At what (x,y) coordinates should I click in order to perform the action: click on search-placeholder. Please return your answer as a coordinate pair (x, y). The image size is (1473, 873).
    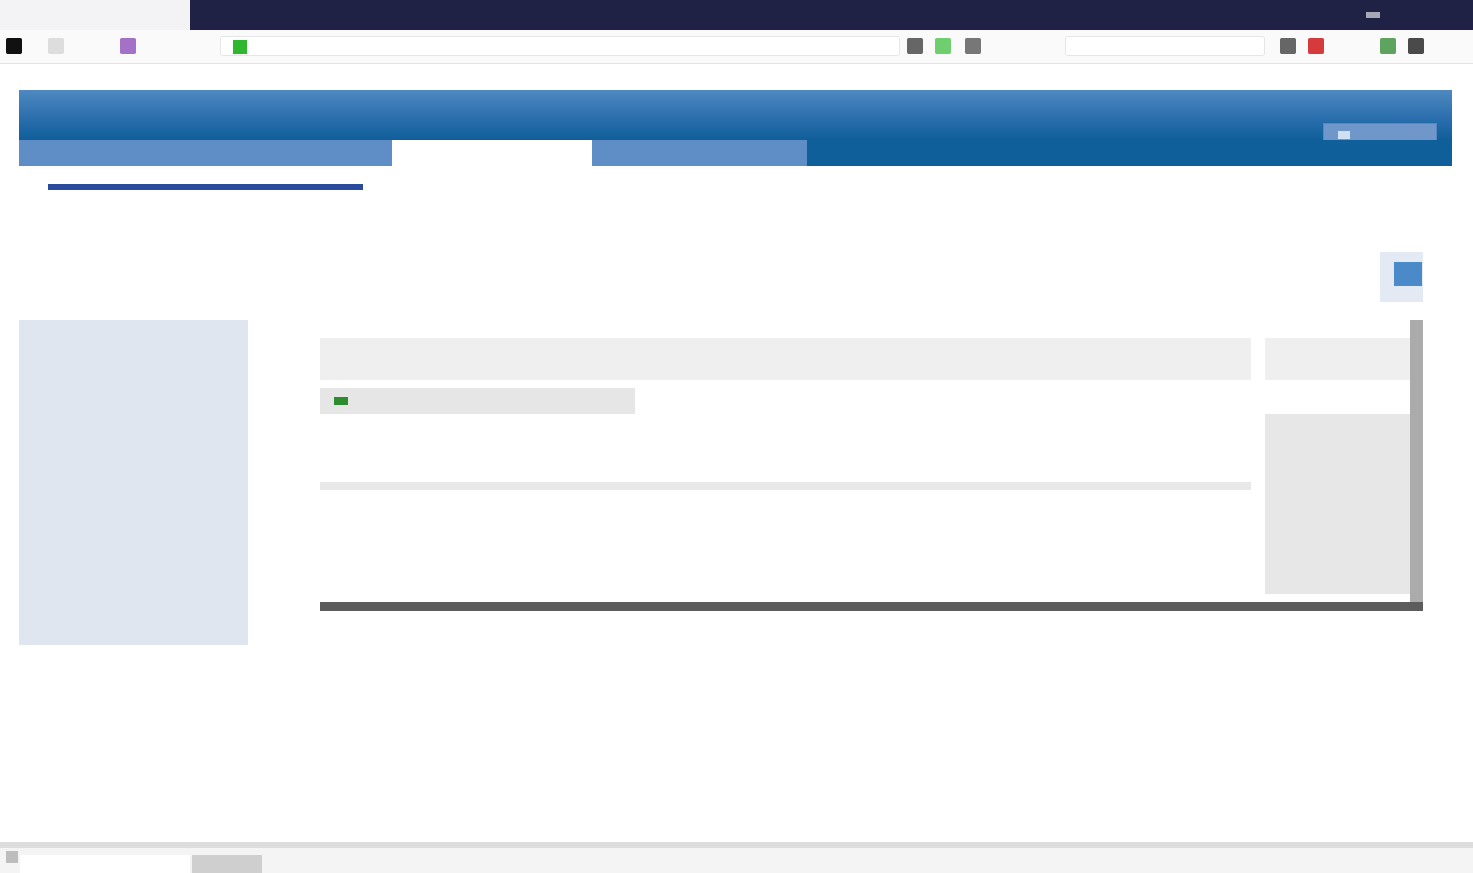
    Looking at the image, I should click on (1162, 47).